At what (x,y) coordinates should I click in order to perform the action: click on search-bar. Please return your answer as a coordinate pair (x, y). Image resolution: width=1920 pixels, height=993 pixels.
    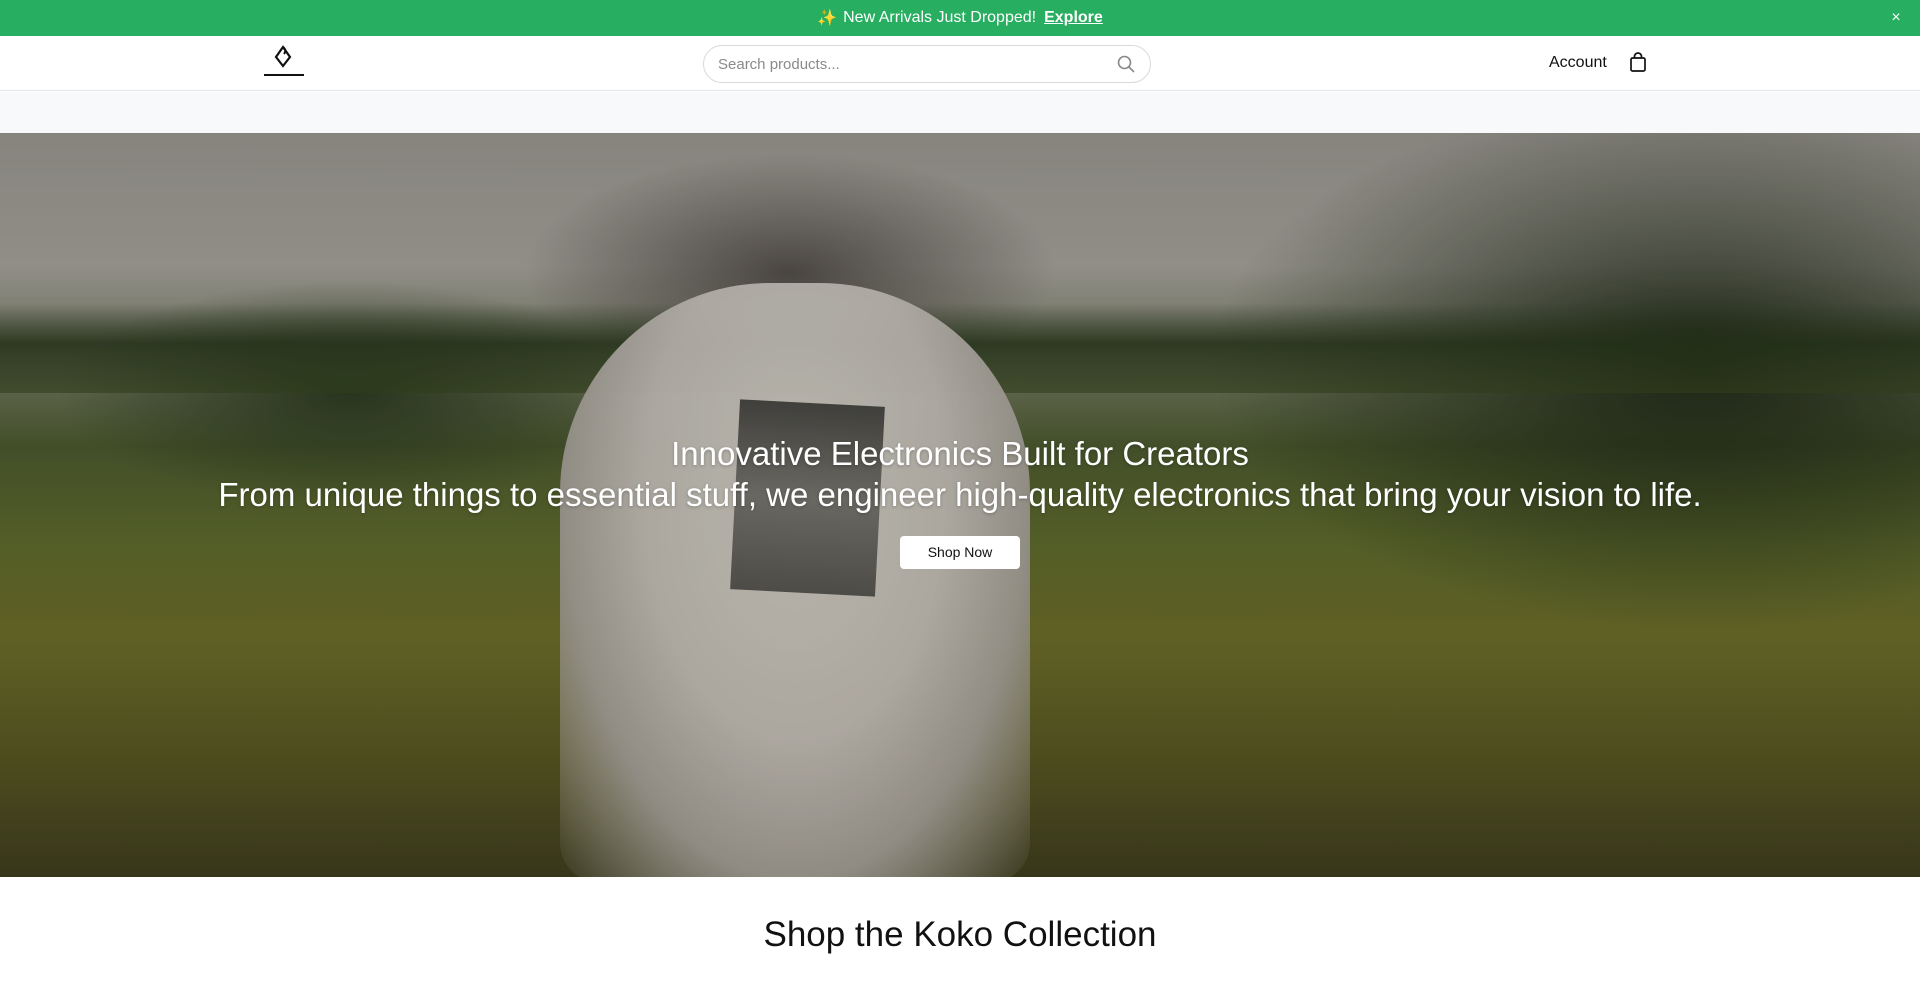
    Looking at the image, I should click on (927, 64).